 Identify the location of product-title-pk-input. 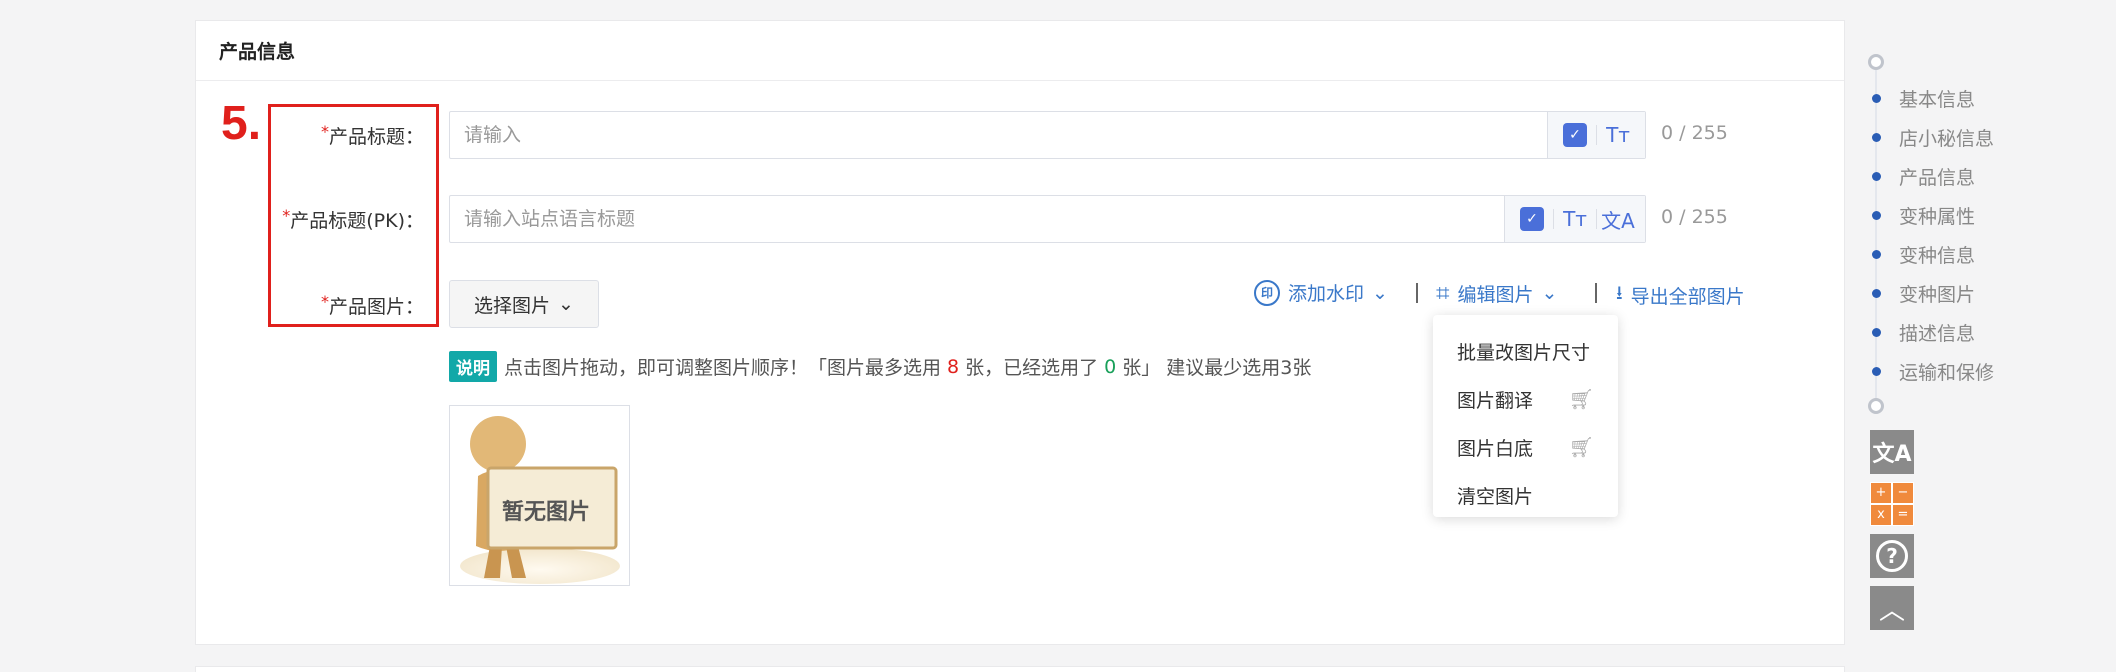
(977, 219).